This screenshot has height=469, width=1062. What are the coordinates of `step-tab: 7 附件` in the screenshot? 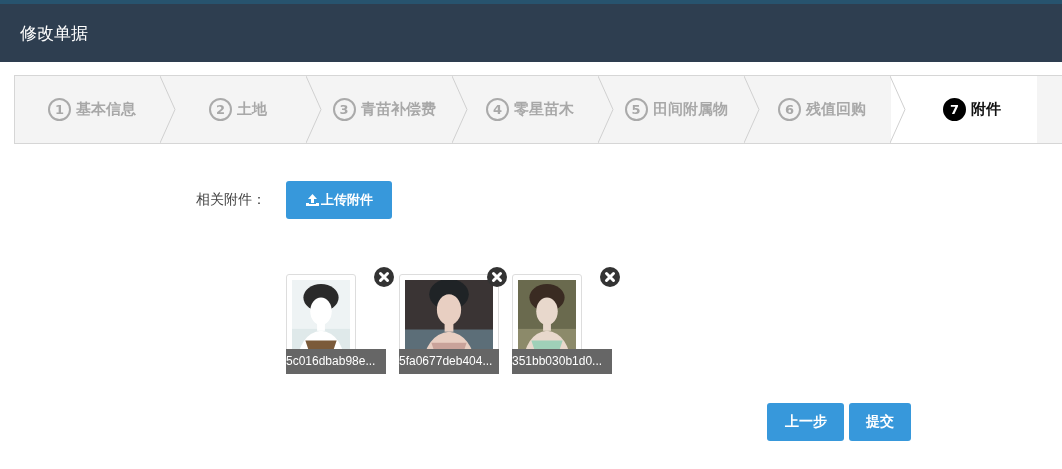 It's located at (964, 109).